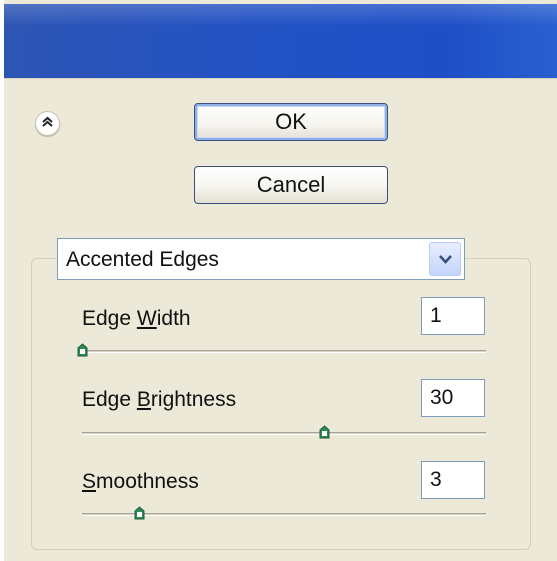 This screenshot has height=561, width=557. Describe the element at coordinates (445, 259) in the screenshot. I see `chevron-down-icon` at that location.